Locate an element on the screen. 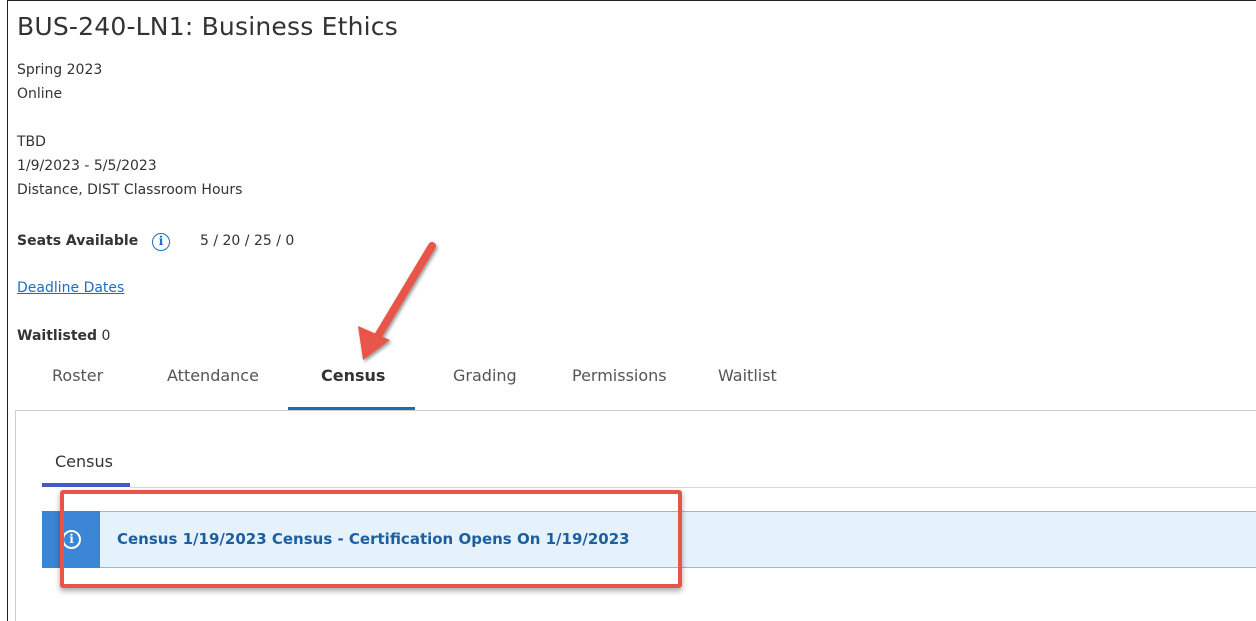  arrow-shaft is located at coordinates (405, 291).